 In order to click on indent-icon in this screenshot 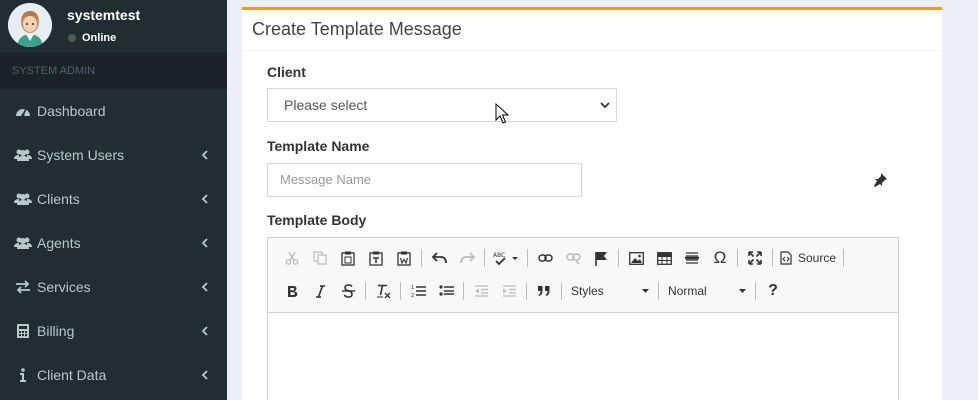, I will do `click(509, 291)`.